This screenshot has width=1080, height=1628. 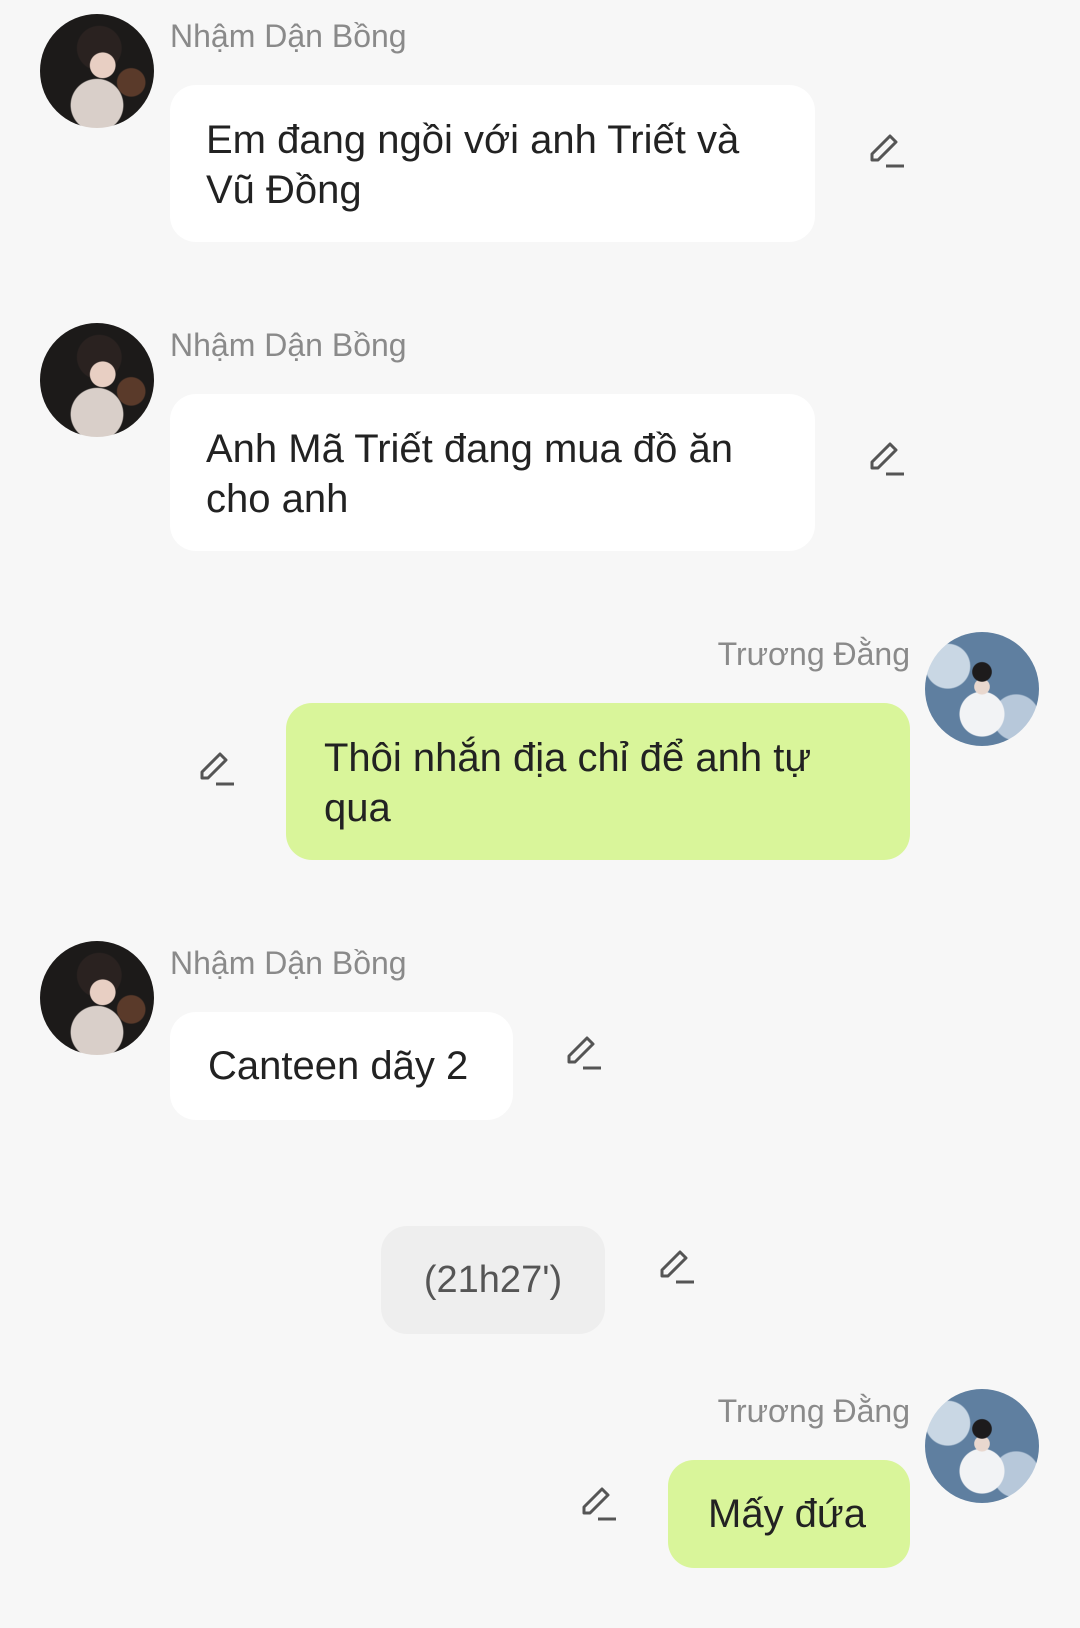 I want to click on message-text: Mấy đứa, so click(x=787, y=1514).